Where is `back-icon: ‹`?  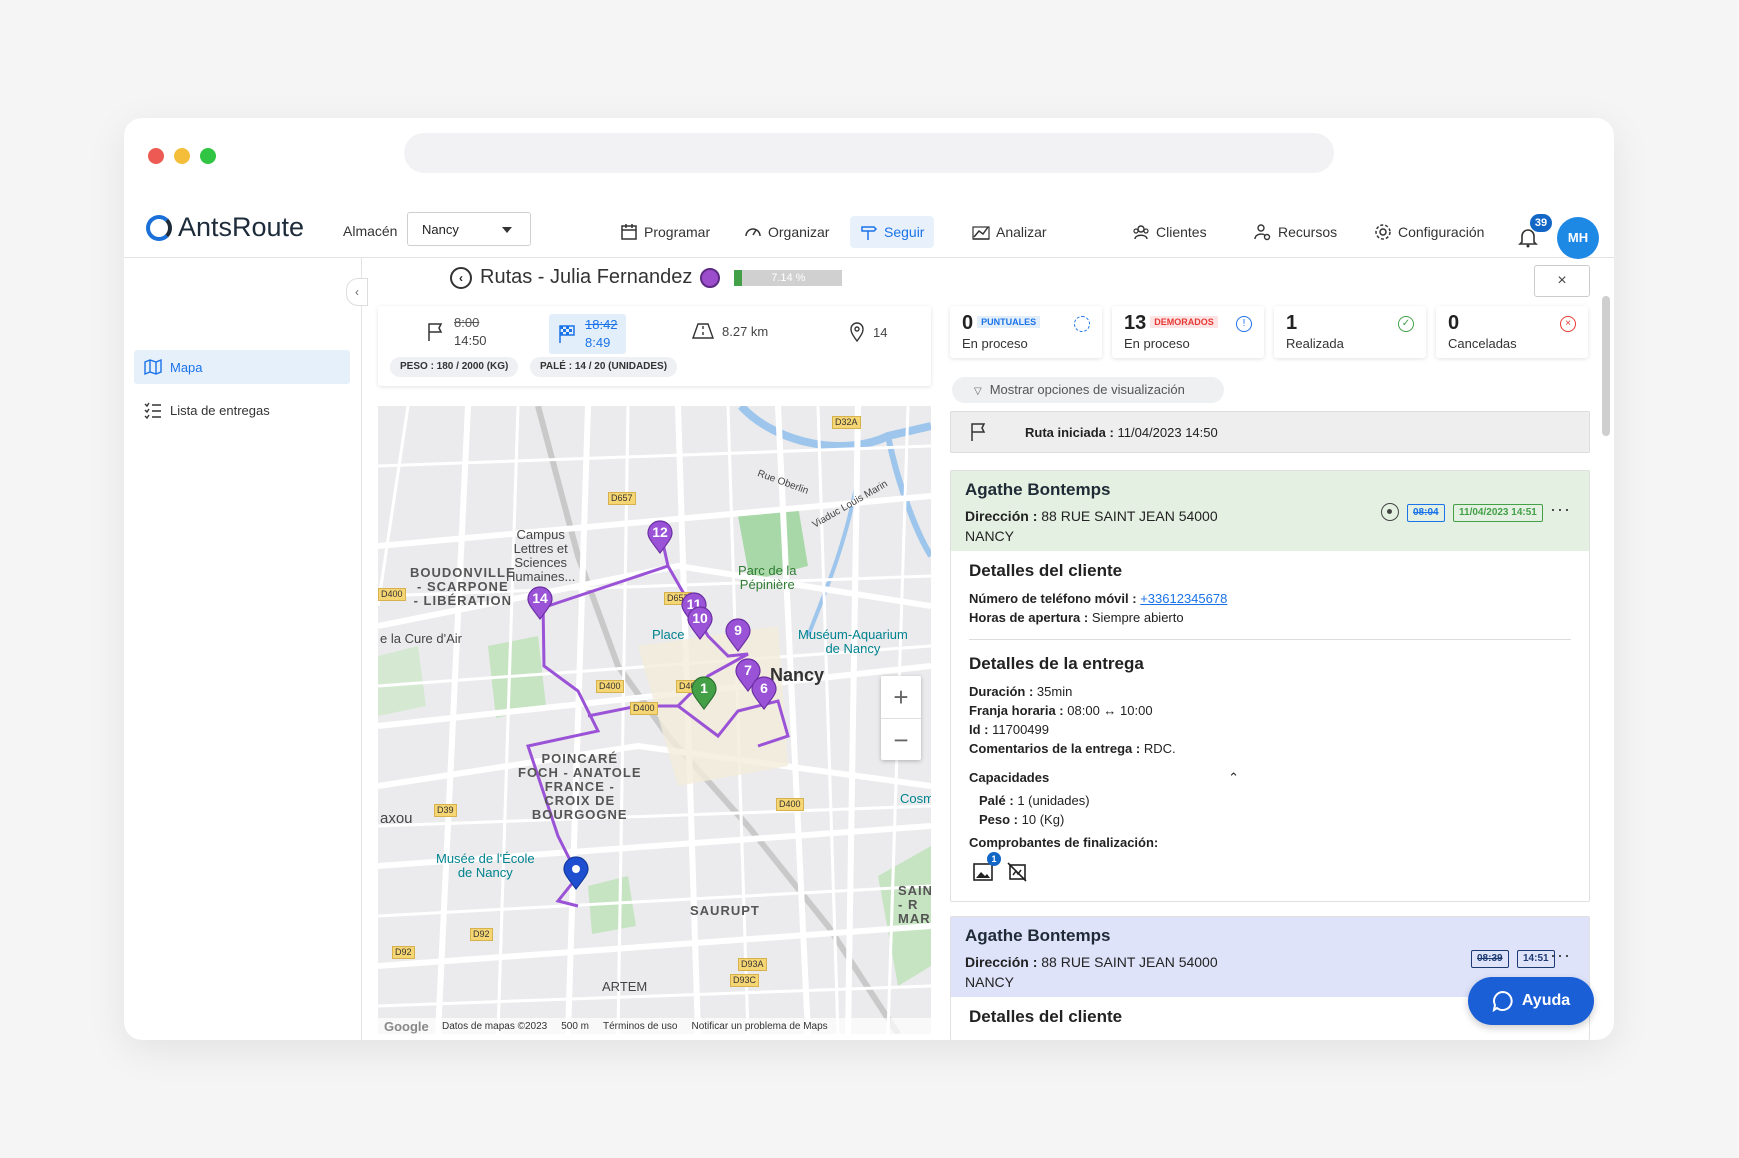
back-icon: ‹ is located at coordinates (461, 277).